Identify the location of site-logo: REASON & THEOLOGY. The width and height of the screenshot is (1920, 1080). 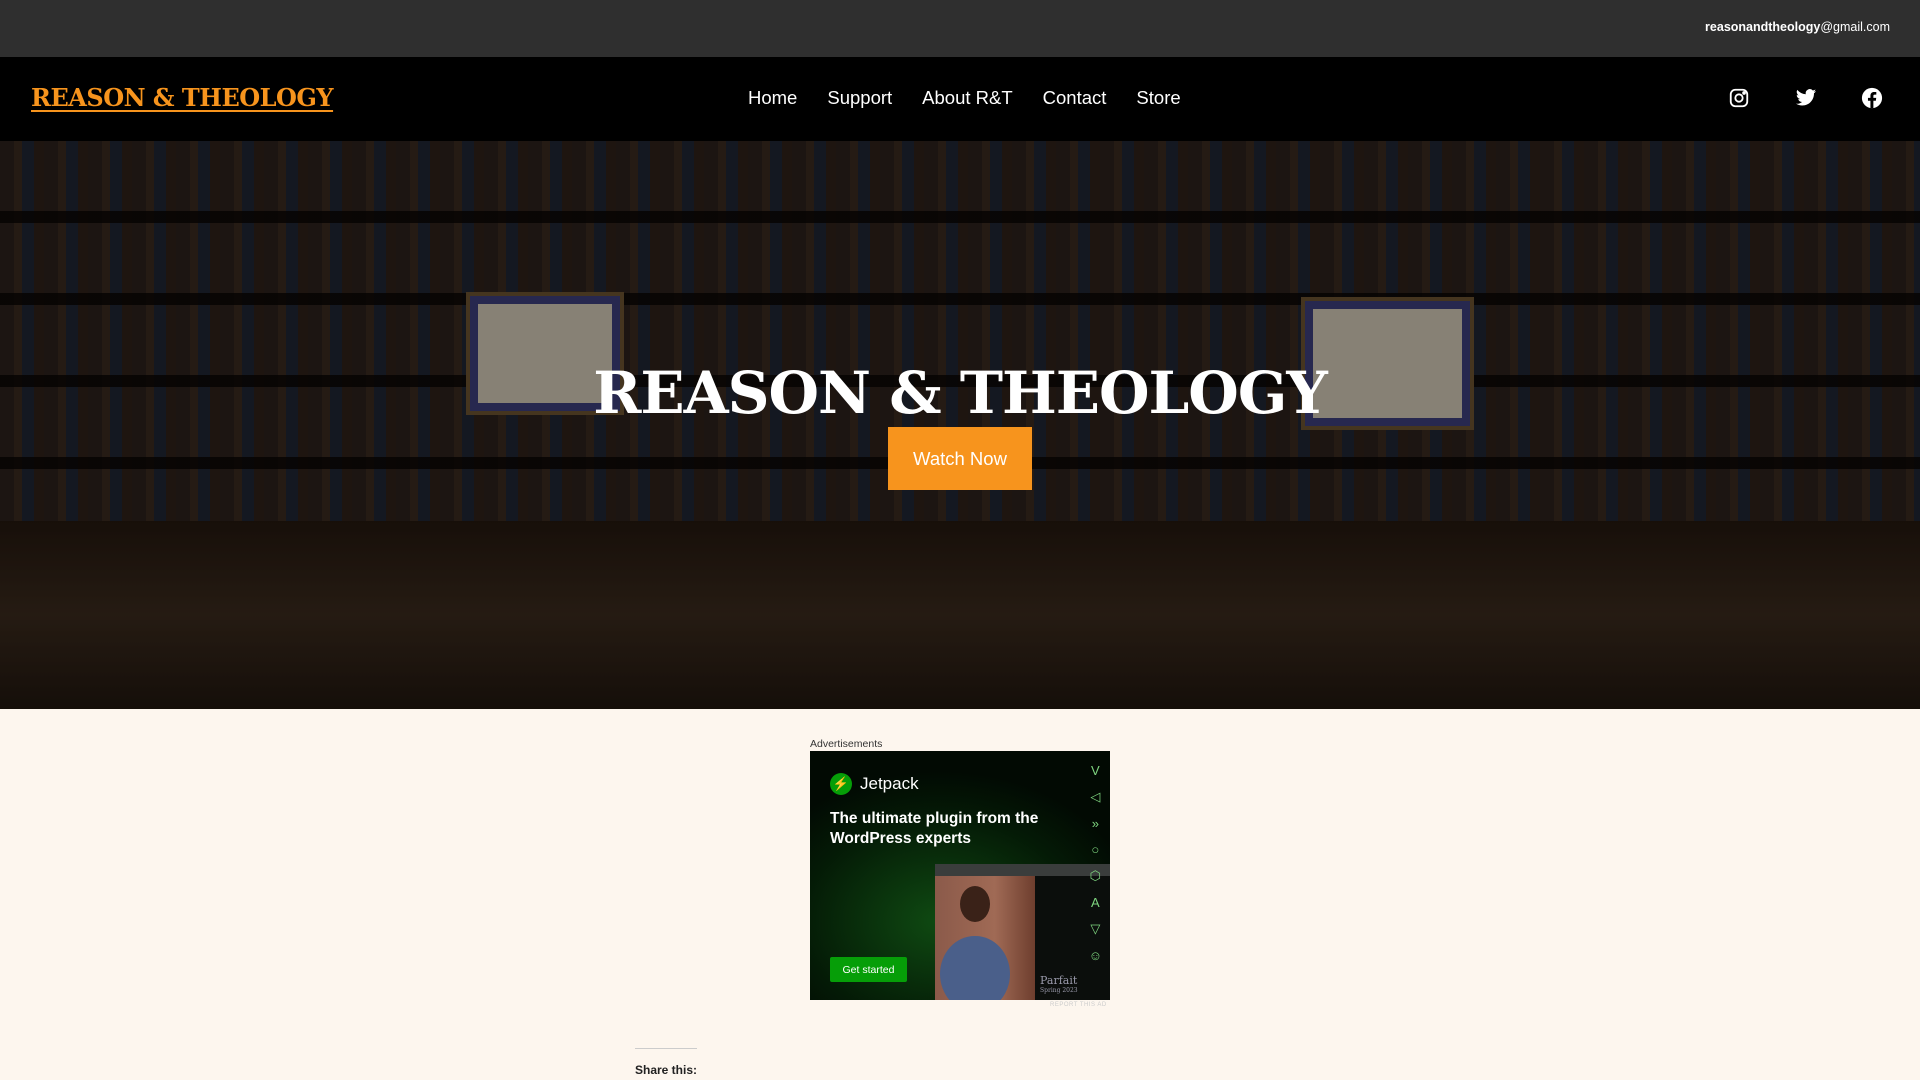
(182, 97).